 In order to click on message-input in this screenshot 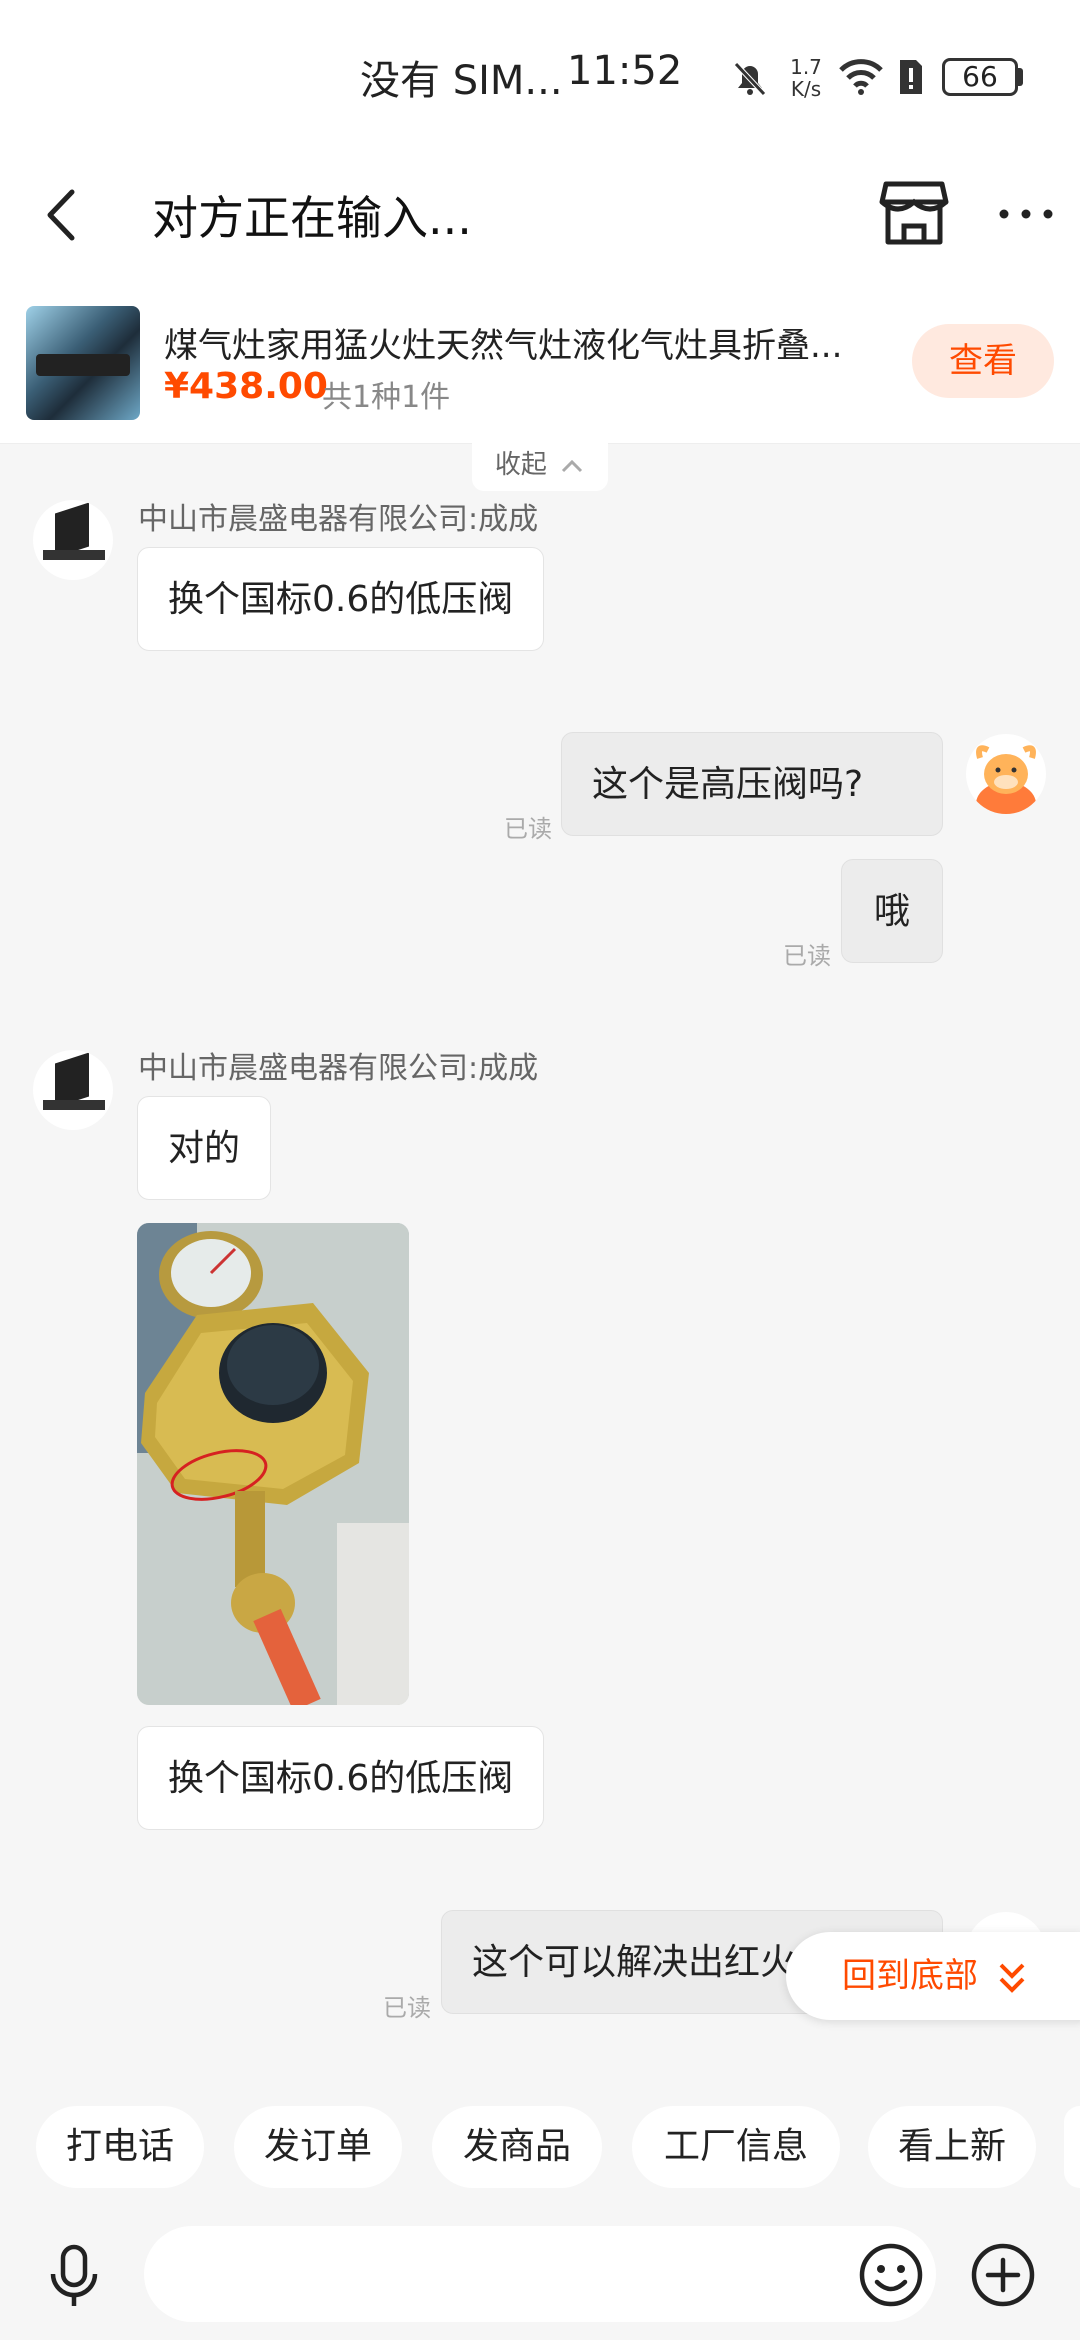, I will do `click(540, 2274)`.